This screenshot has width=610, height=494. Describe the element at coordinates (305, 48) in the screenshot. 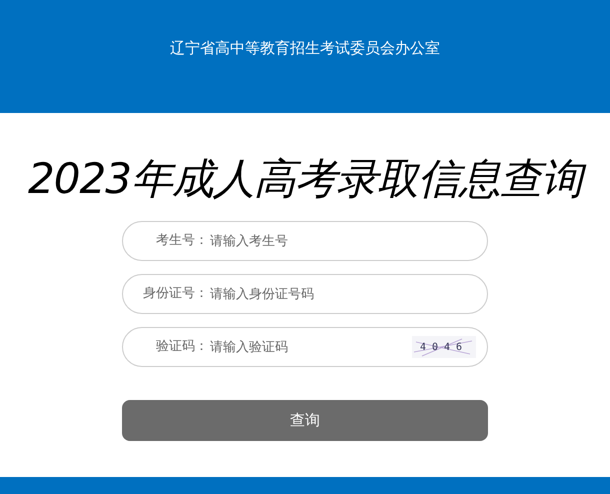

I see `office-title: 辽宁省高中等教育招生考试委员会办公室` at that location.